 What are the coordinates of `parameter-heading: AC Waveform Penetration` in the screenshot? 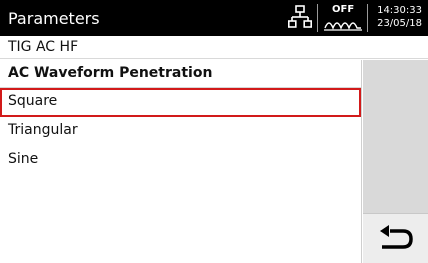 It's located at (180, 74).